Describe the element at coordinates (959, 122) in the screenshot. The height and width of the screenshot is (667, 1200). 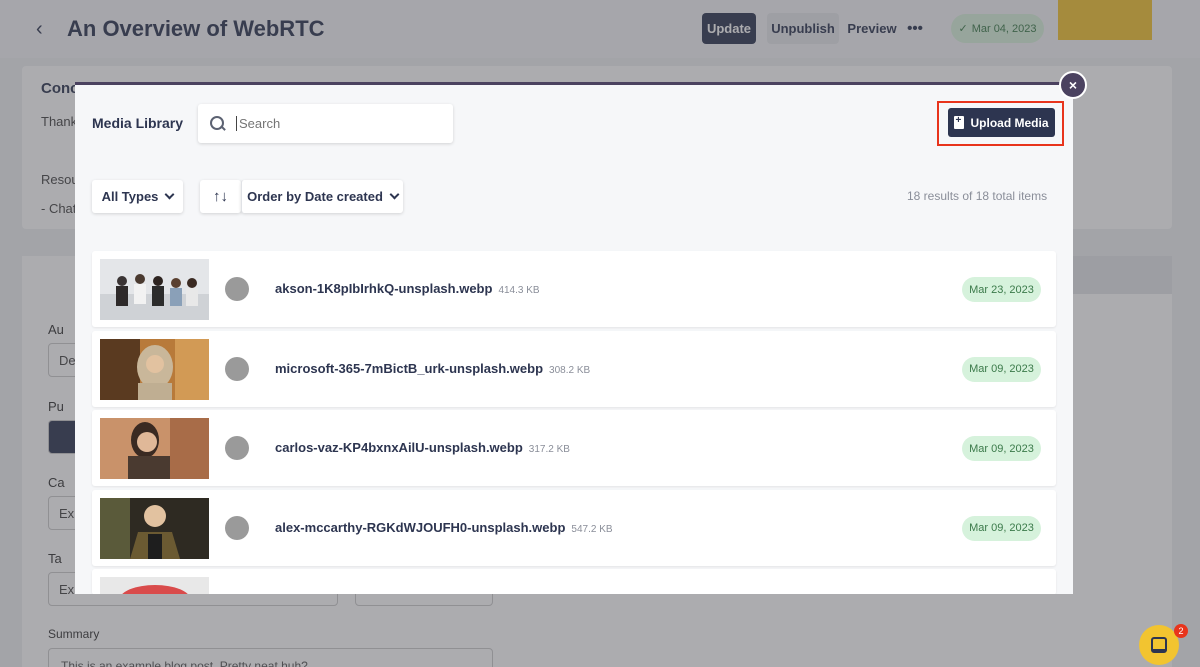
I see `file-upload-icon` at that location.